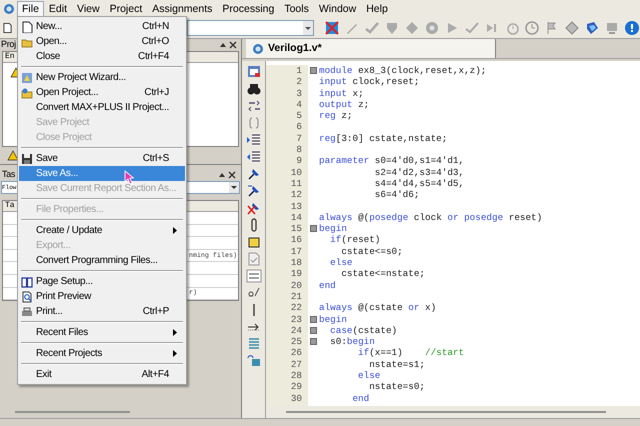 Image resolution: width=640 pixels, height=426 pixels. What do you see at coordinates (254, 72) in the screenshot?
I see `window-icon` at bounding box center [254, 72].